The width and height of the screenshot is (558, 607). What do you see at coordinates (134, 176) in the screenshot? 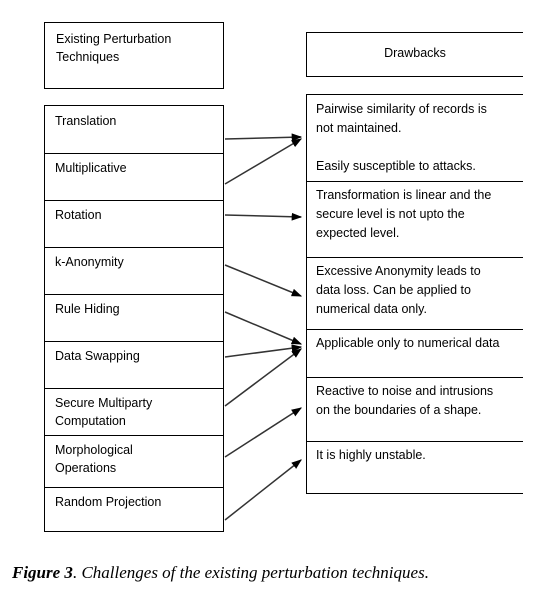
I see `technique-cell-multiplicative: Multiplicative` at bounding box center [134, 176].